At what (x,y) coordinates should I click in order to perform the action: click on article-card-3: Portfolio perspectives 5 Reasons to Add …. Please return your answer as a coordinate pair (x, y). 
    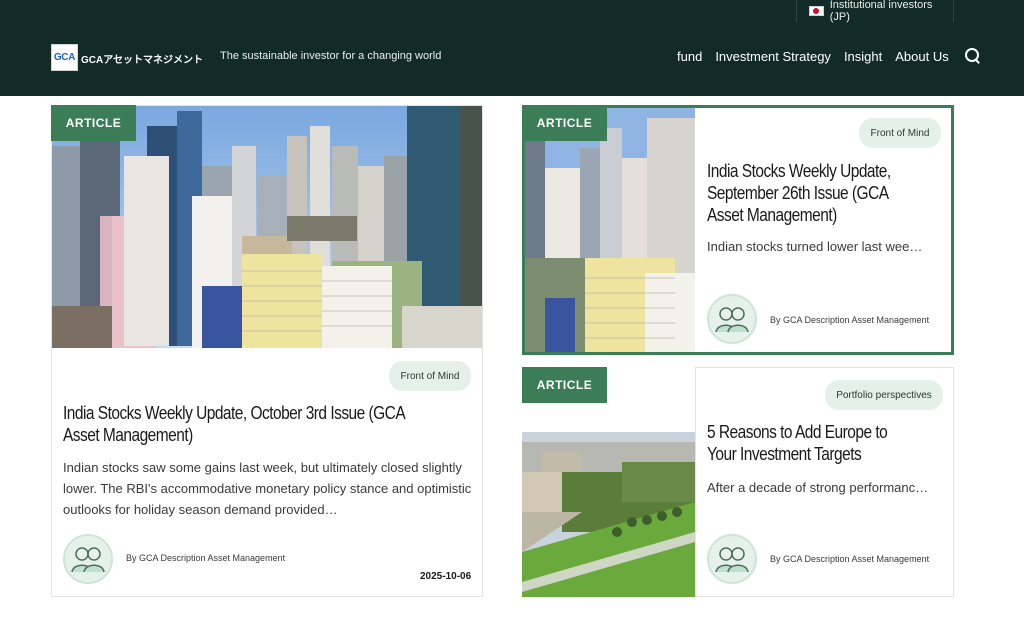
    Looking at the image, I should click on (824, 482).